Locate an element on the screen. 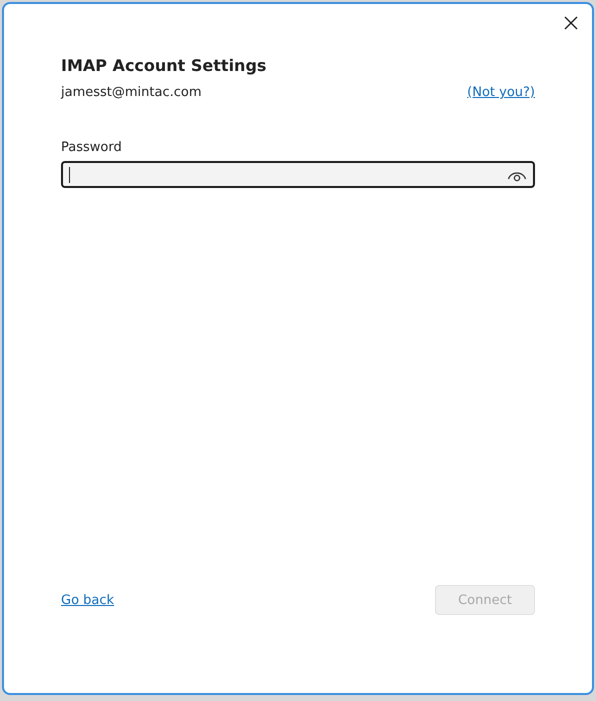 The width and height of the screenshot is (596, 701). dialog-title: IMAP Account Settings is located at coordinates (164, 65).